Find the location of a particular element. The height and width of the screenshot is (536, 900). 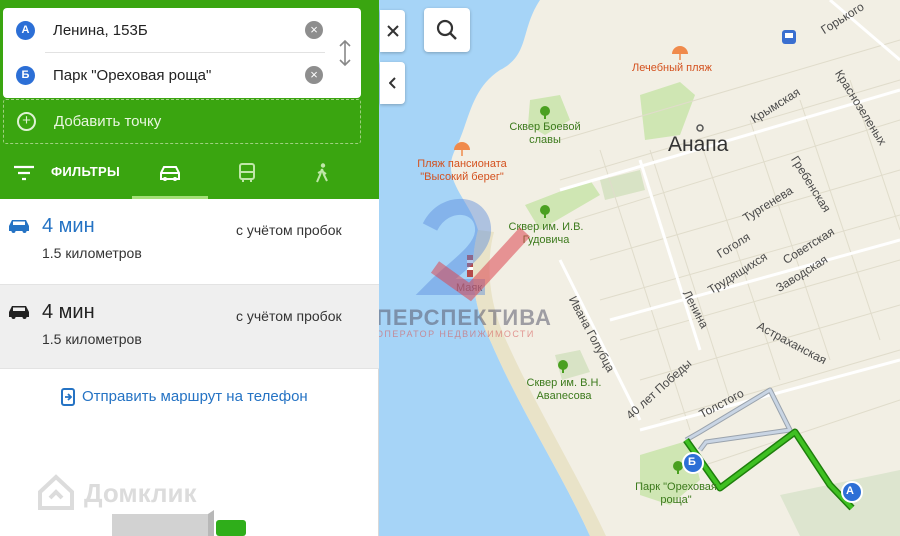

point-a-marker: А is located at coordinates (25, 30).